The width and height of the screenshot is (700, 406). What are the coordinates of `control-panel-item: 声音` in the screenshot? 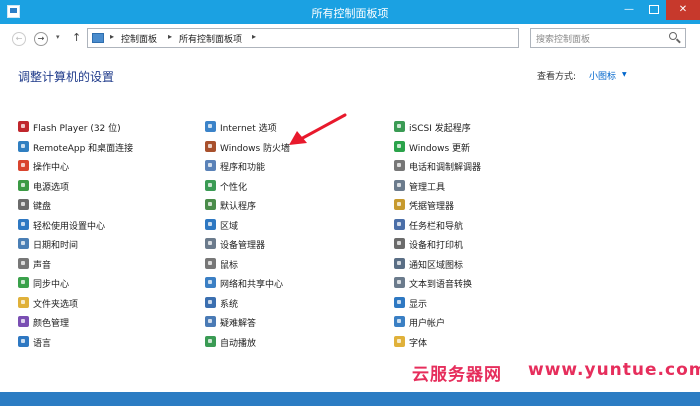 It's located at (118, 266).